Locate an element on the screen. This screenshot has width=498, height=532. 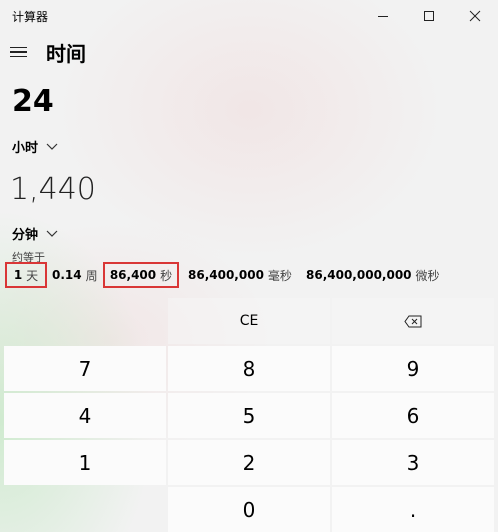
output-unit-dropdown: 分钟 is located at coordinates (35, 233).